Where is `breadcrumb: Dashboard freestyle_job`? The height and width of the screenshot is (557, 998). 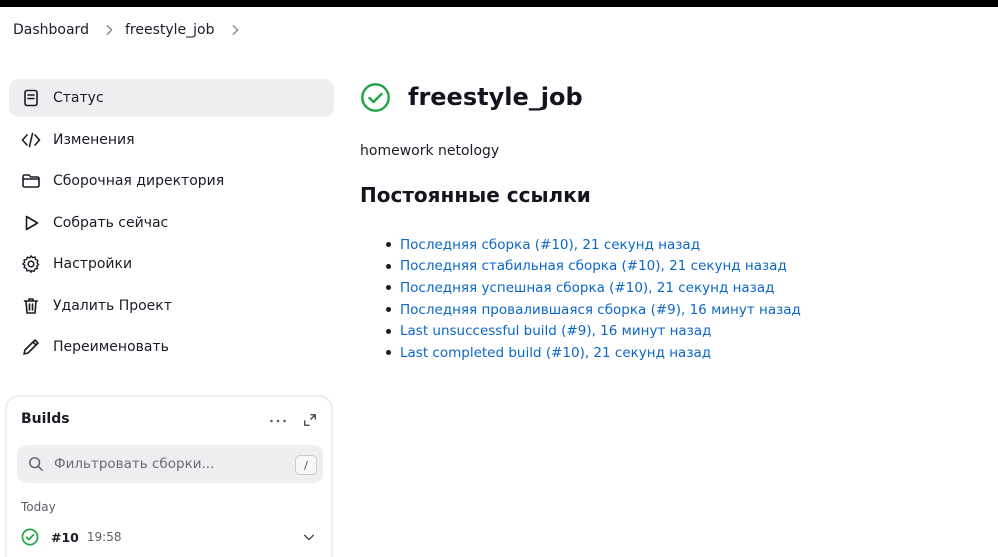
breadcrumb: Dashboard freestyle_job is located at coordinates (499, 30).